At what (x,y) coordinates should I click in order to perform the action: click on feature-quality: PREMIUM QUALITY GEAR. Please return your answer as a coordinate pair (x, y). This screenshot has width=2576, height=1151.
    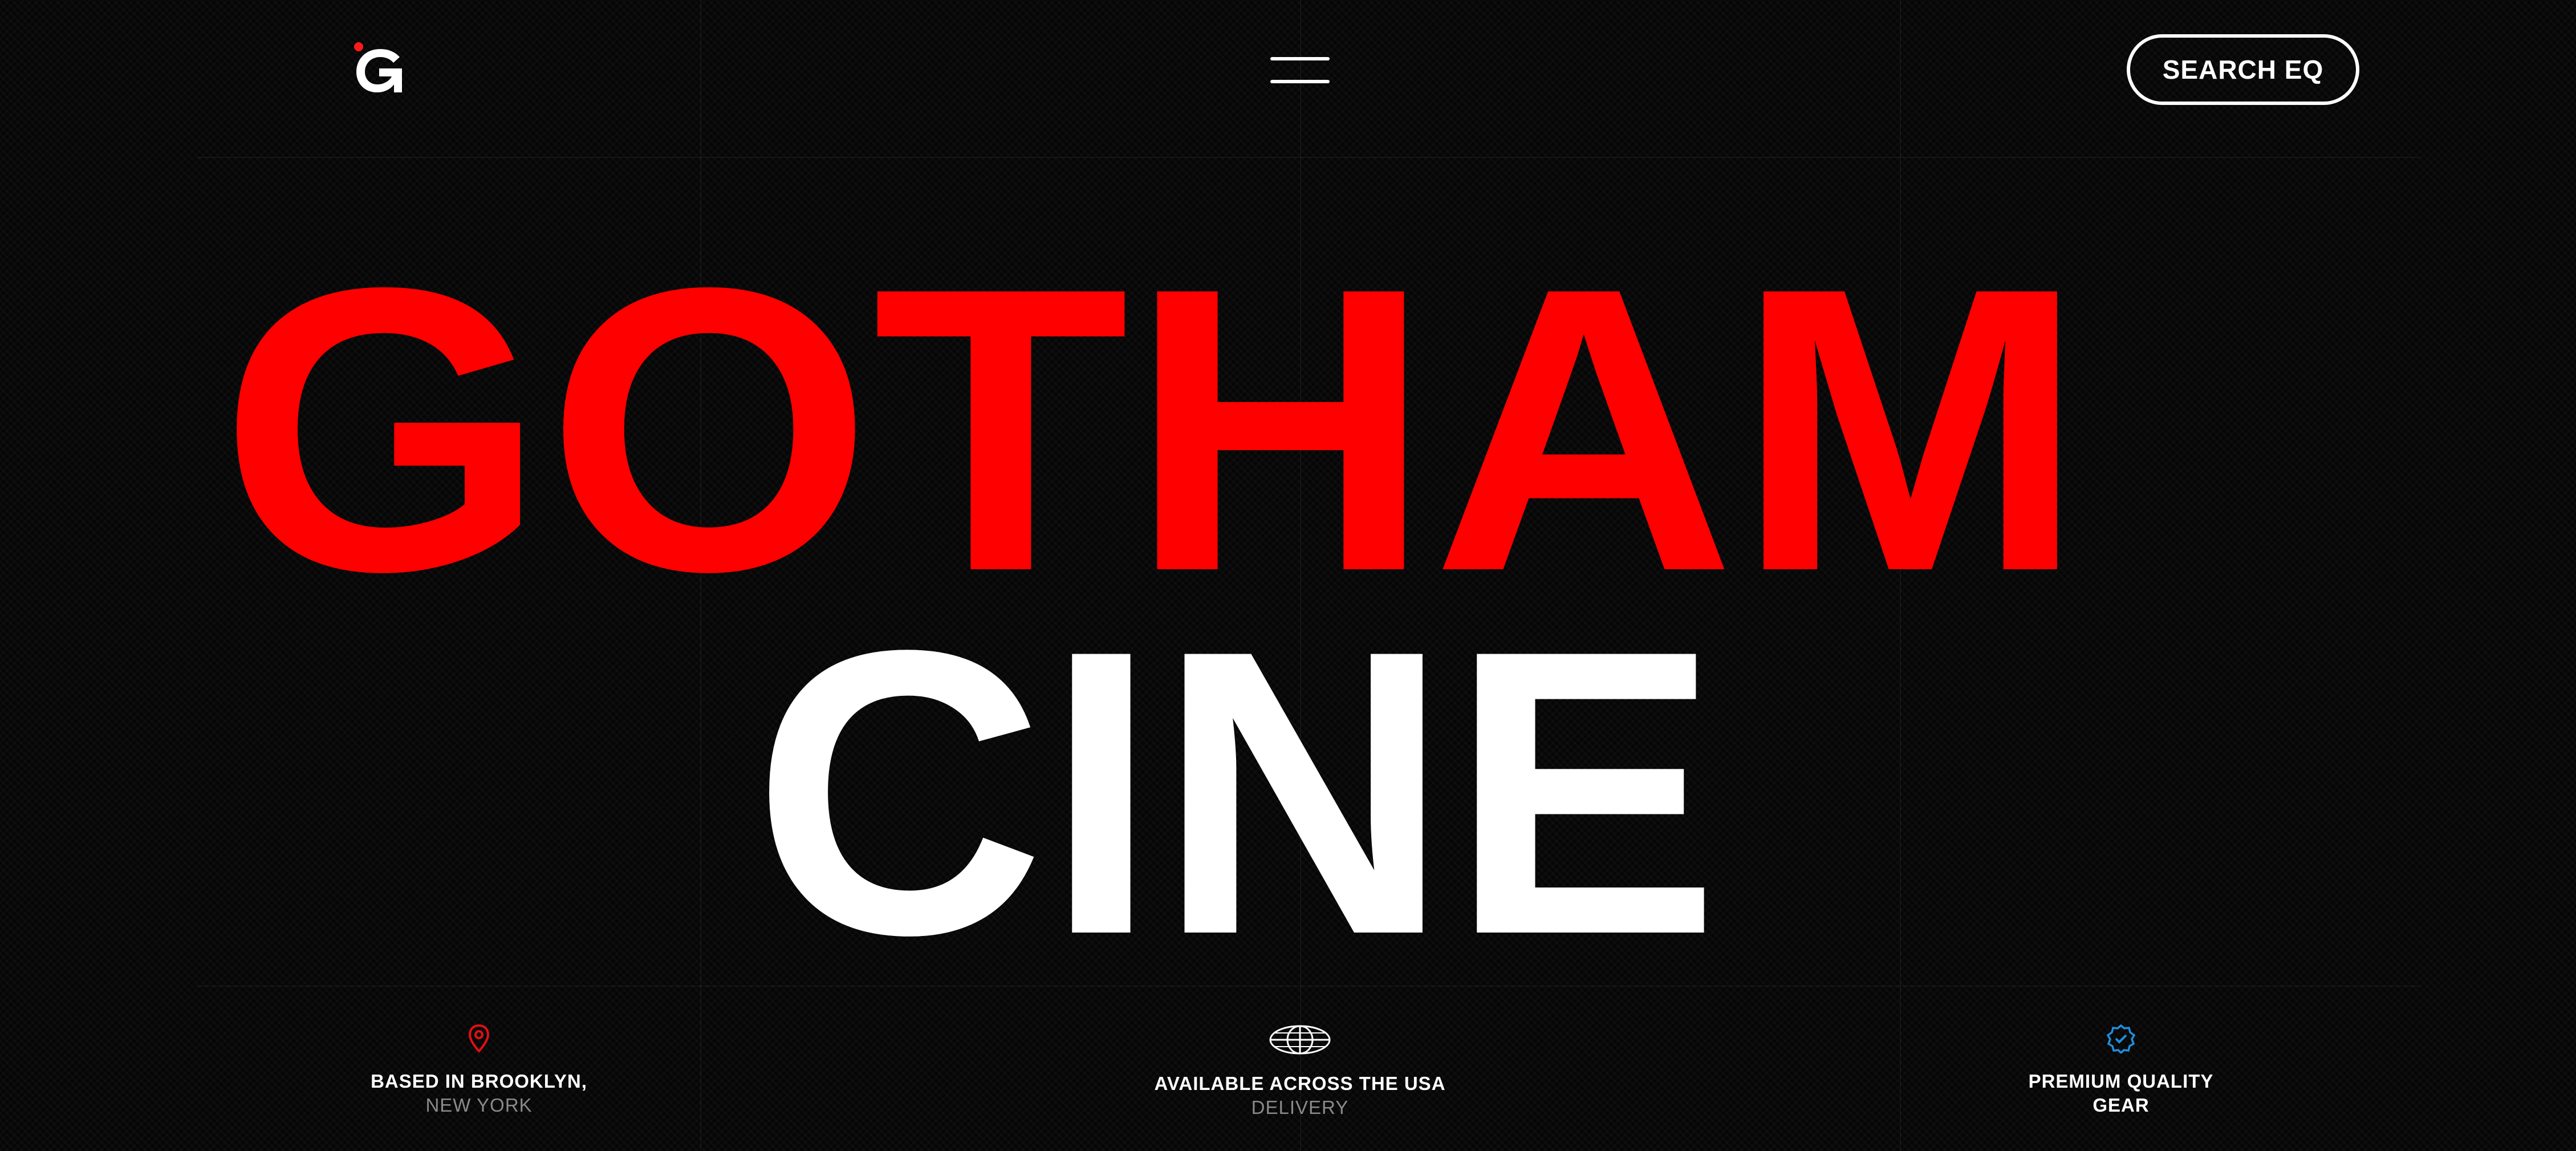
    Looking at the image, I should click on (2121, 1071).